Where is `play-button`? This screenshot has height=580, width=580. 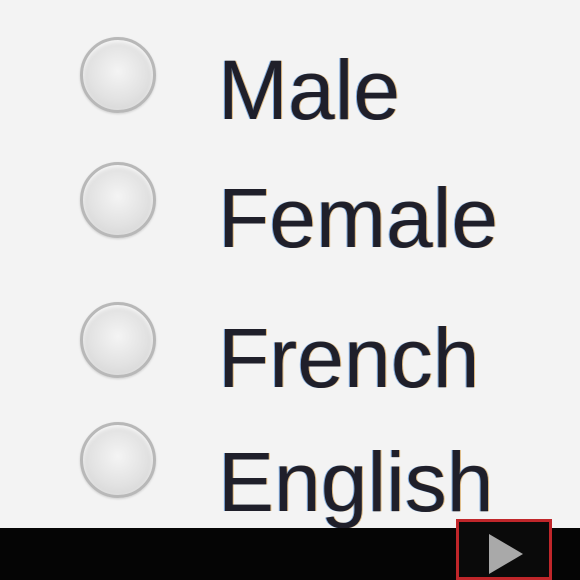
play-button is located at coordinates (504, 549).